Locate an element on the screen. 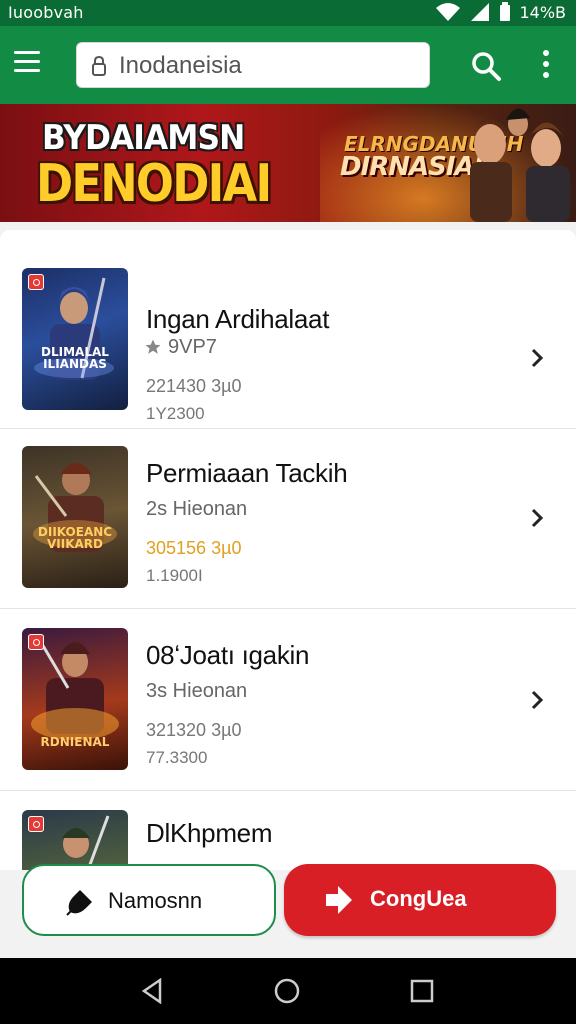 Image resolution: width=576 pixels, height=1024 pixels. thumbnail-art is located at coordinates (75, 507).